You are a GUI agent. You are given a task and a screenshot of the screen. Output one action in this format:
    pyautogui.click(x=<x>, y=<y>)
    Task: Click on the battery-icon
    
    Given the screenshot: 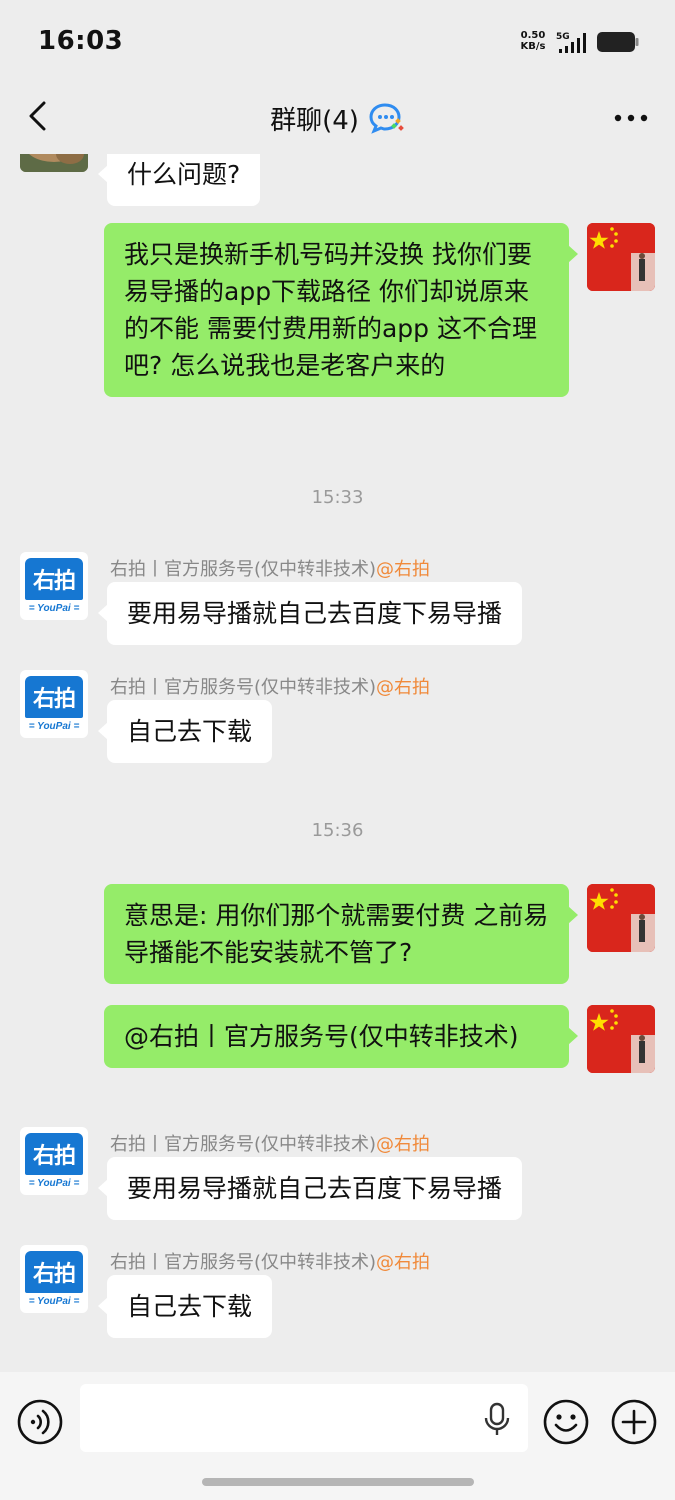 What is the action you would take?
    pyautogui.click(x=618, y=42)
    